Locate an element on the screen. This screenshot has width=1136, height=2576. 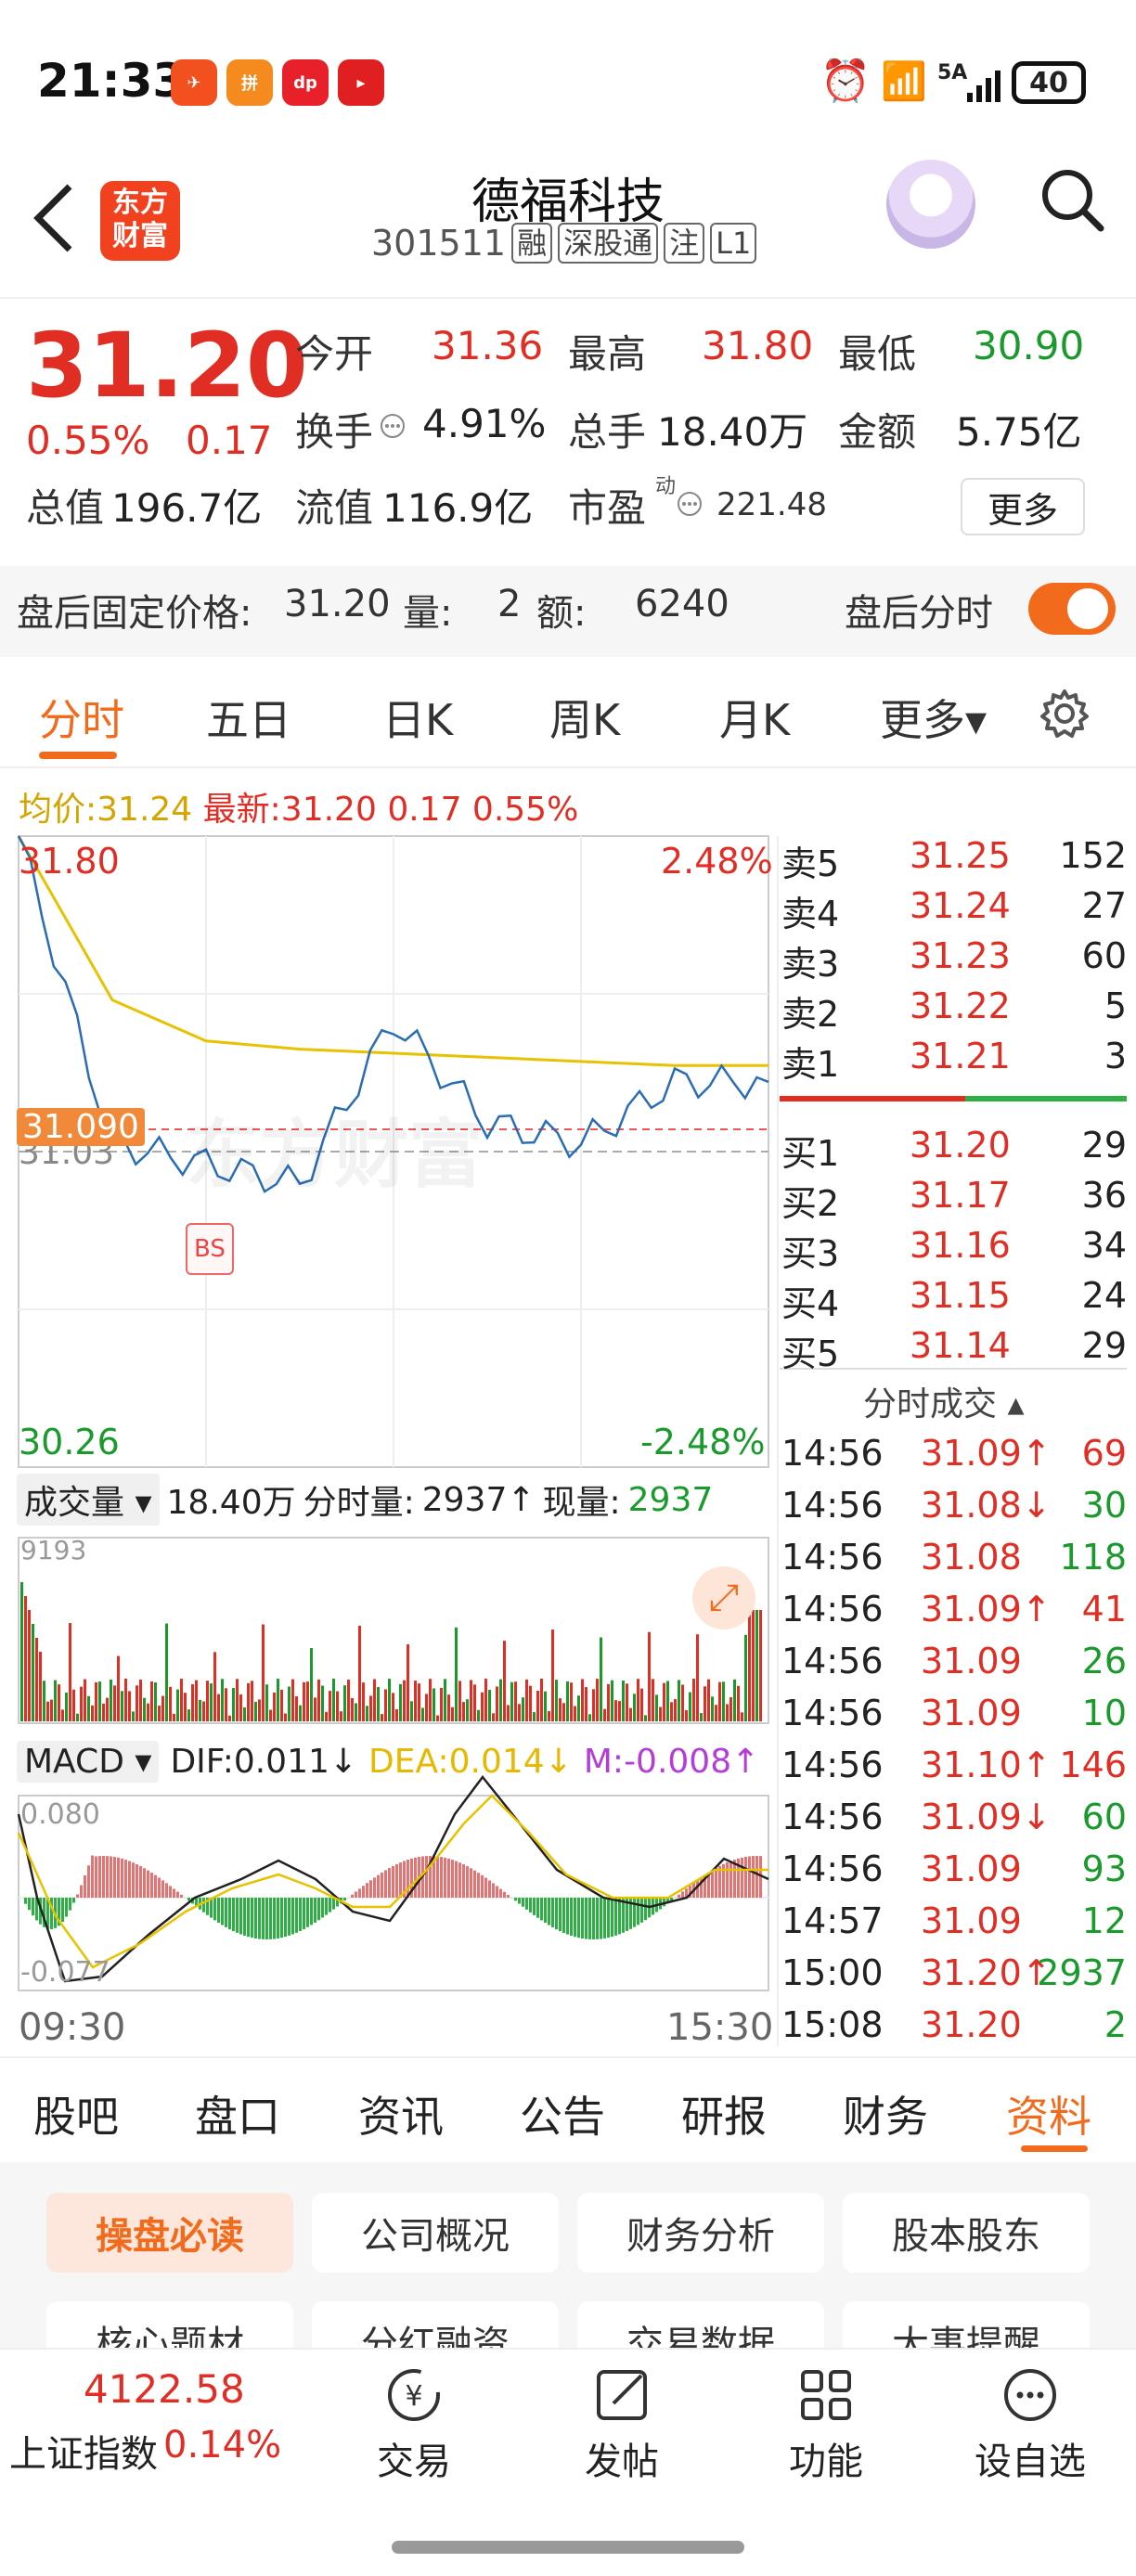
macd-selector: MACD ▾ is located at coordinates (88, 1762).